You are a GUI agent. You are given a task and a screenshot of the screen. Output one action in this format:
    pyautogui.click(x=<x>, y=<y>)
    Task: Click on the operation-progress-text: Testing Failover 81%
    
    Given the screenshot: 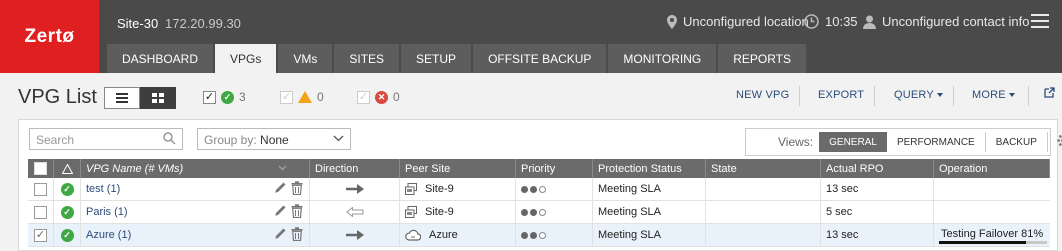 What is the action you would take?
    pyautogui.click(x=992, y=233)
    